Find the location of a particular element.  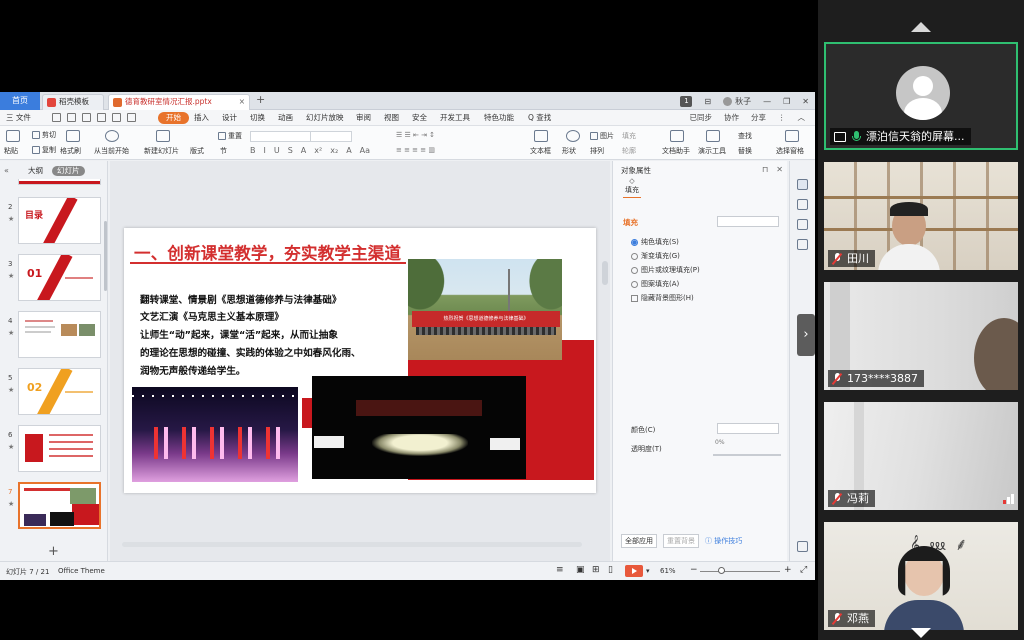

text-icon is located at coordinates (802, 244).